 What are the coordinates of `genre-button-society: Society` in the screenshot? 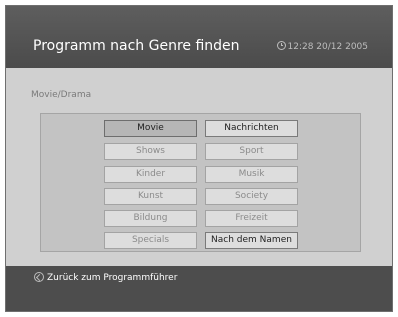 It's located at (251, 196).